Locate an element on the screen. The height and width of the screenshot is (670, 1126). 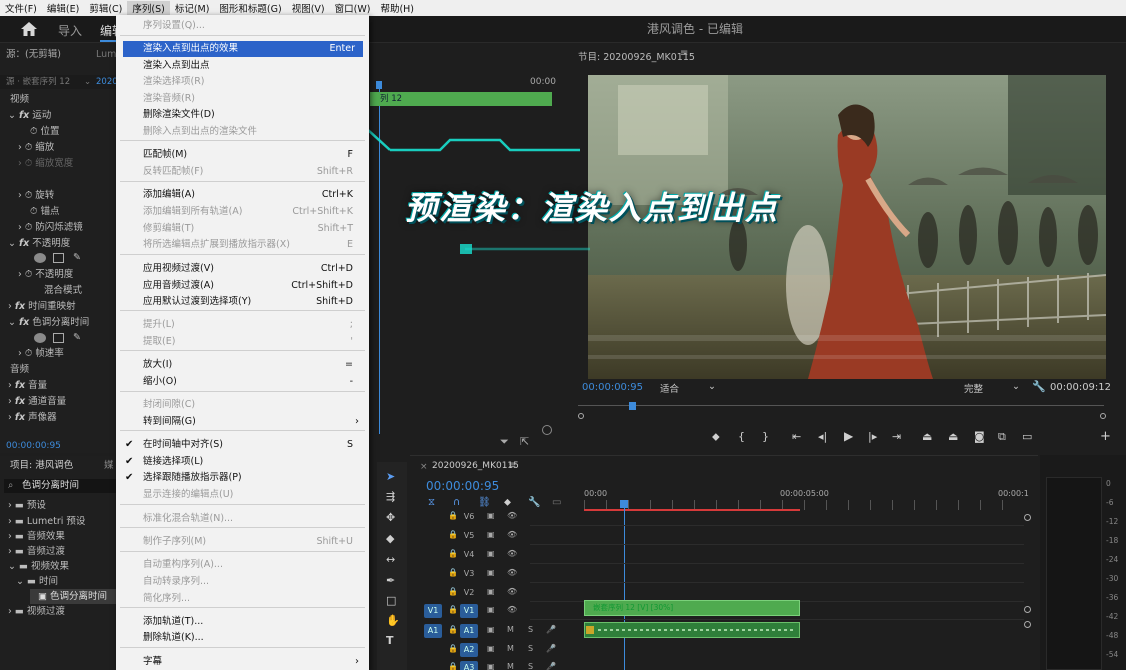
search-input: 色调分离时间 is located at coordinates (50, 485).